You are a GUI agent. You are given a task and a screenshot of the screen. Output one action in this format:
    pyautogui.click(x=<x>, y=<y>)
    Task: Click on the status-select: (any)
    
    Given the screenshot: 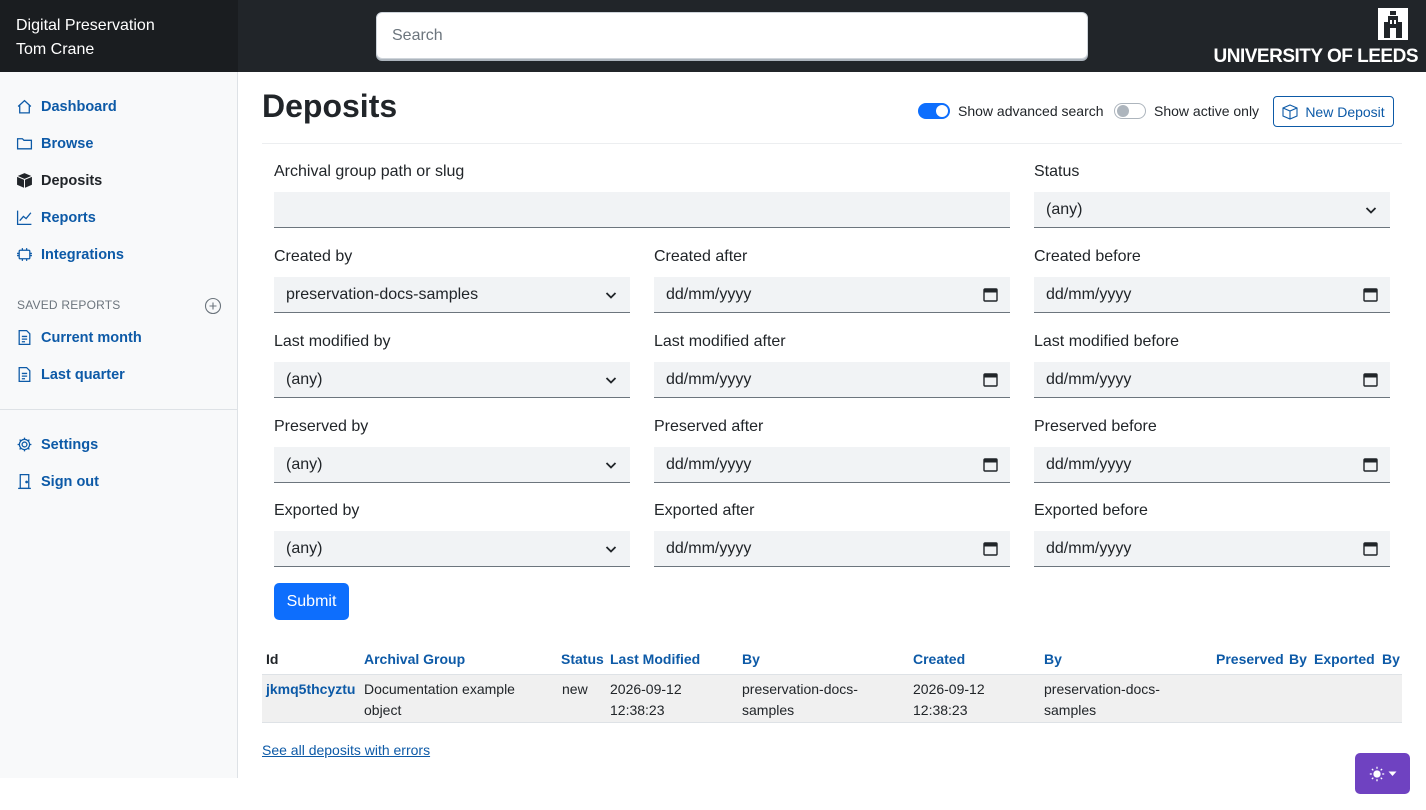 What is the action you would take?
    pyautogui.click(x=1212, y=210)
    